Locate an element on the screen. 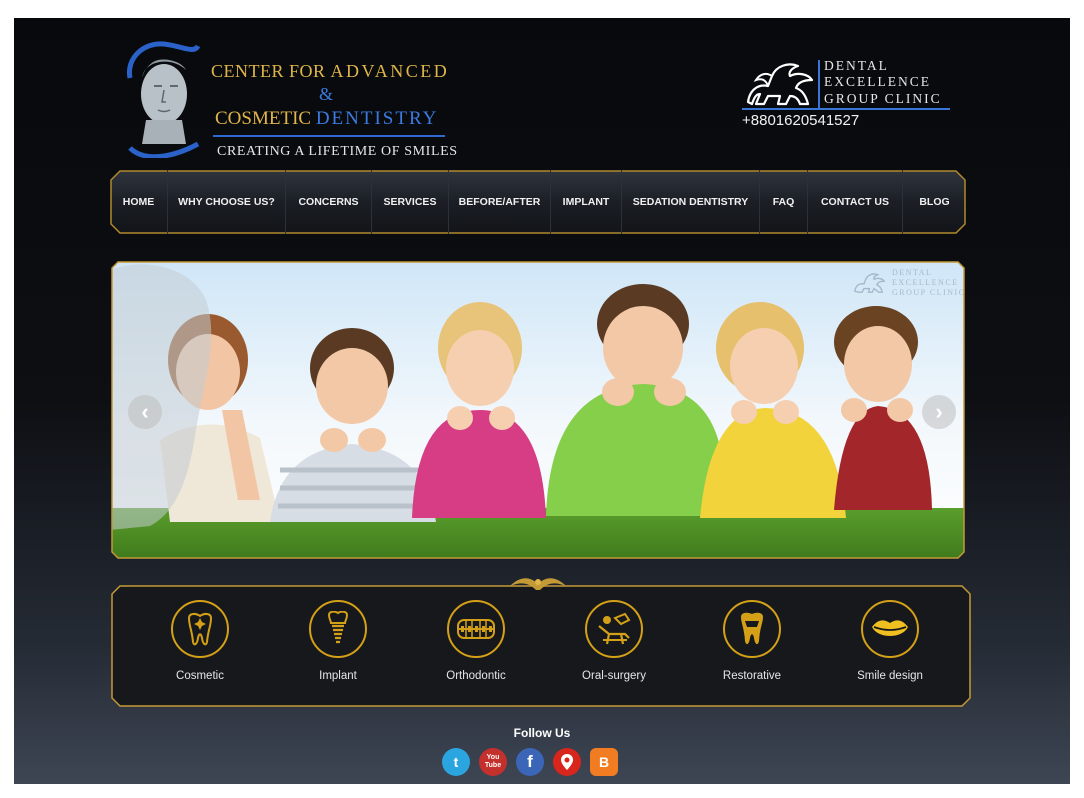 The width and height of the screenshot is (1084, 798). service-orthodontic: Orthodontic is located at coordinates (476, 641).